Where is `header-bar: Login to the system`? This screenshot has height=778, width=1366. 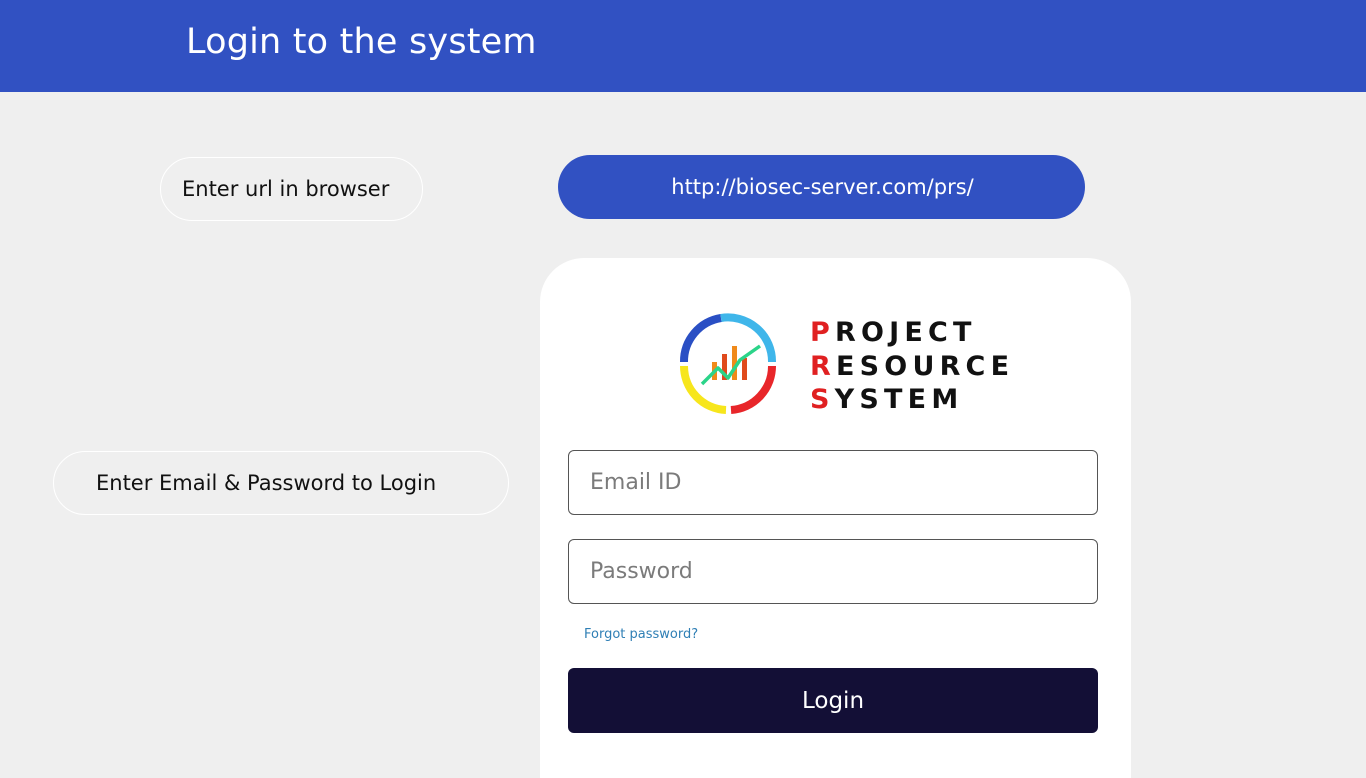
header-bar: Login to the system is located at coordinates (683, 46).